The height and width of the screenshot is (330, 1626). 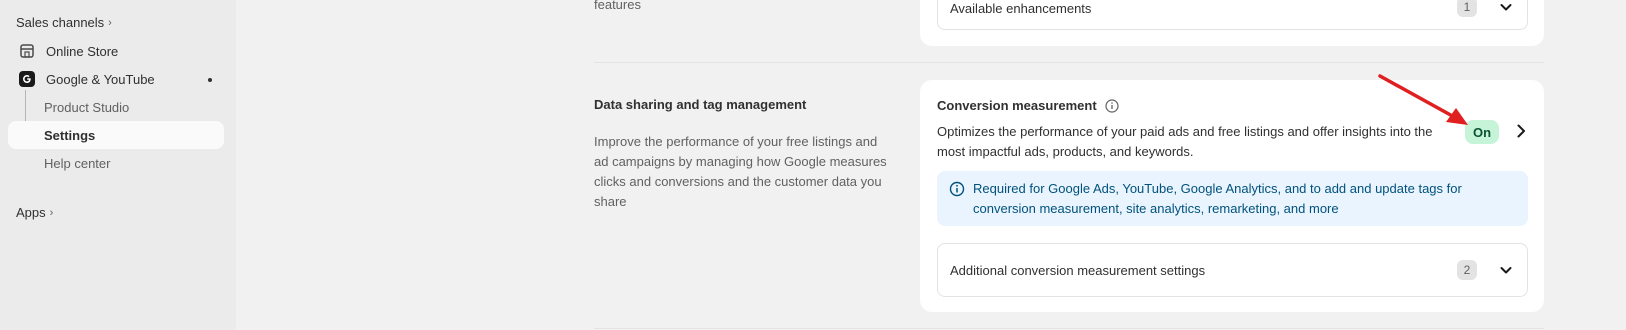 What do you see at coordinates (1423, 99) in the screenshot?
I see `annotation-arrow-icon` at bounding box center [1423, 99].